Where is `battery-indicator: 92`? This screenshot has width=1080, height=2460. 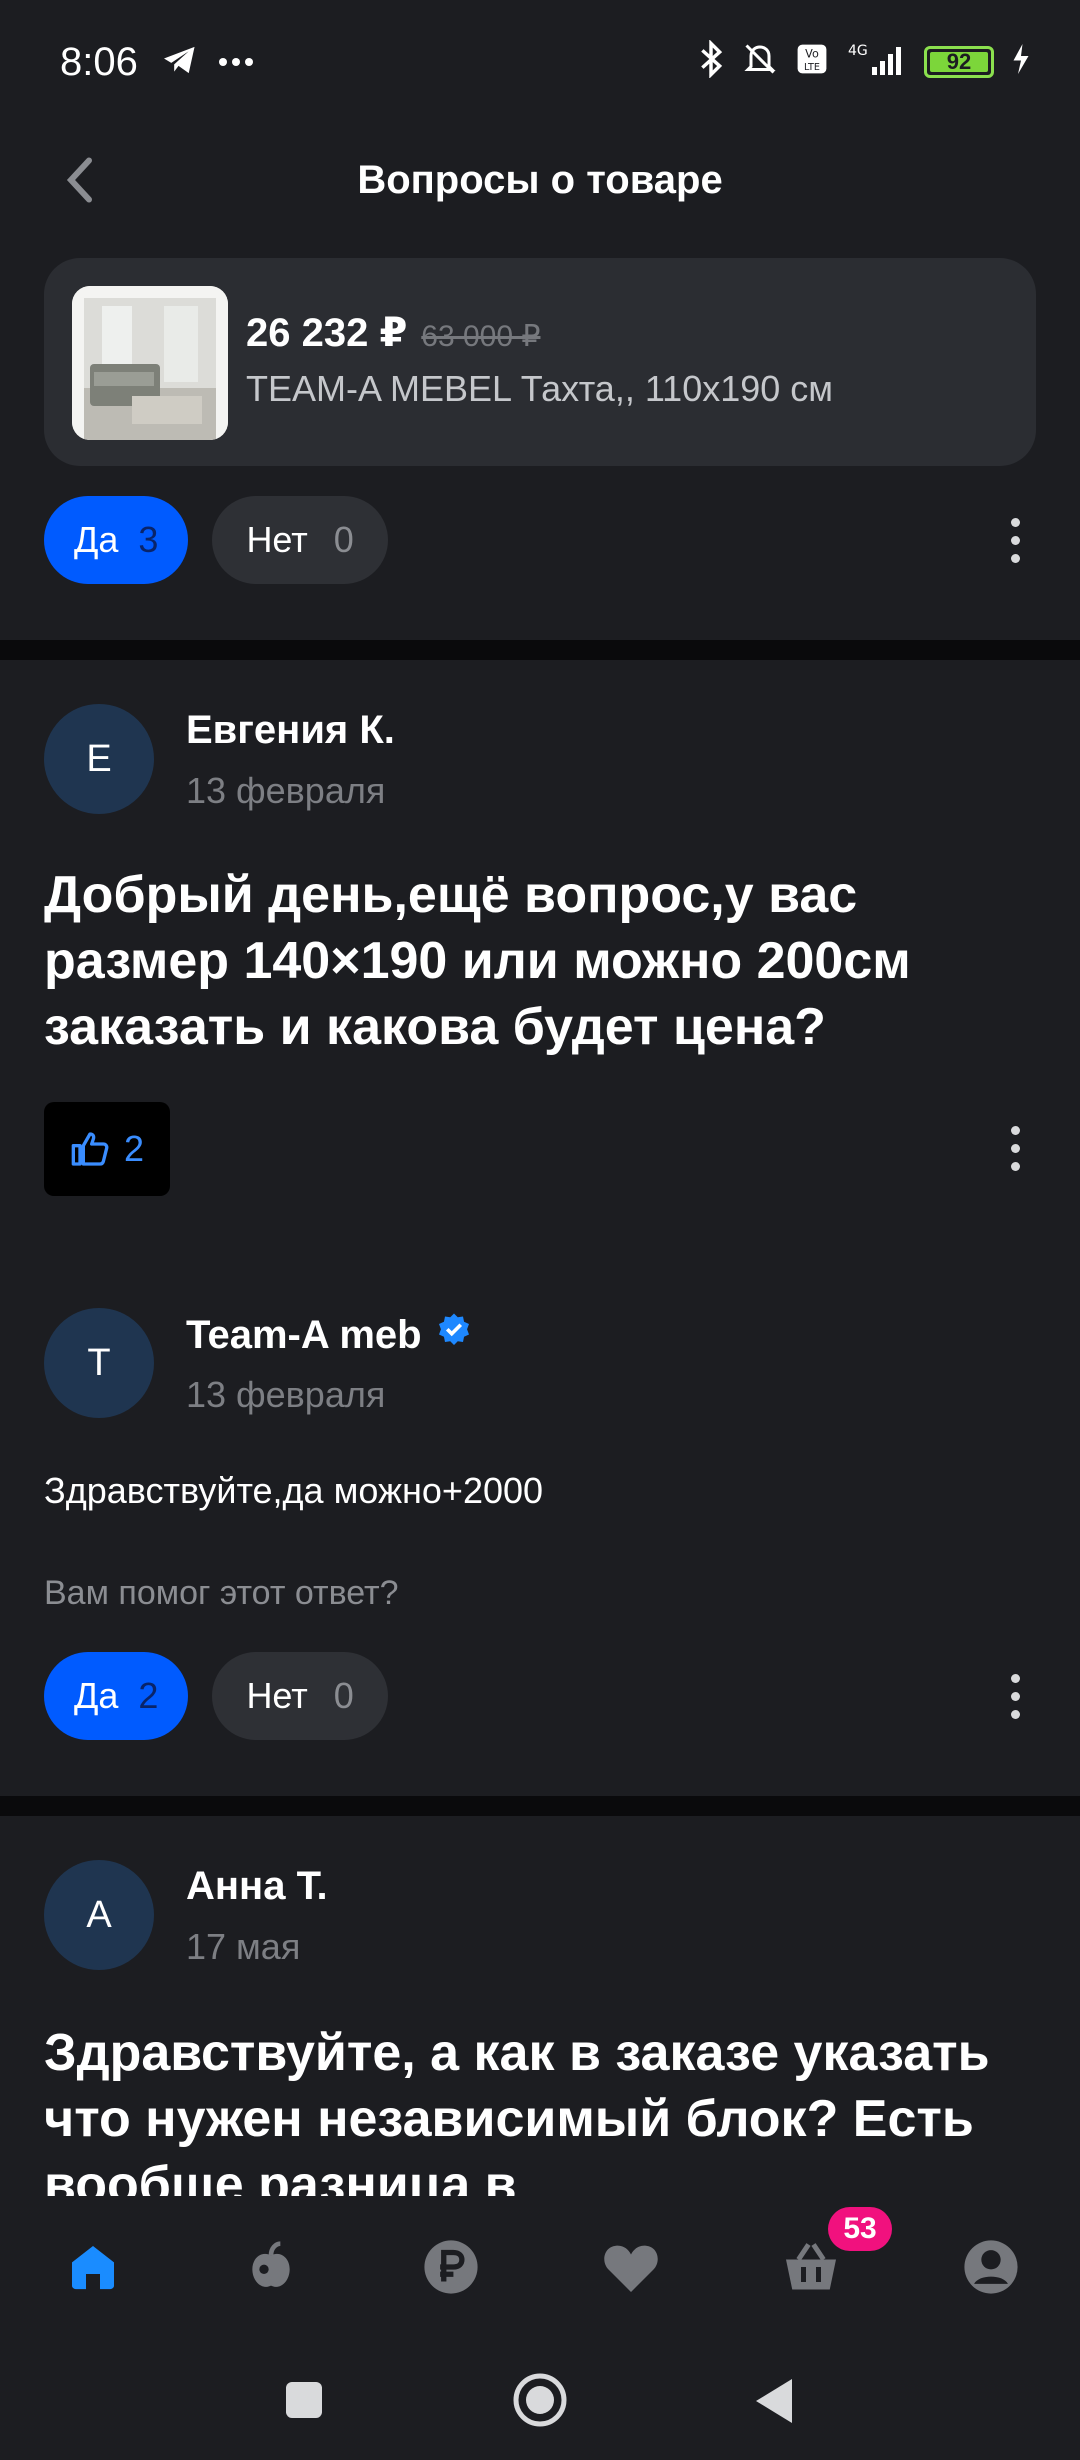
battery-indicator: 92 is located at coordinates (959, 61).